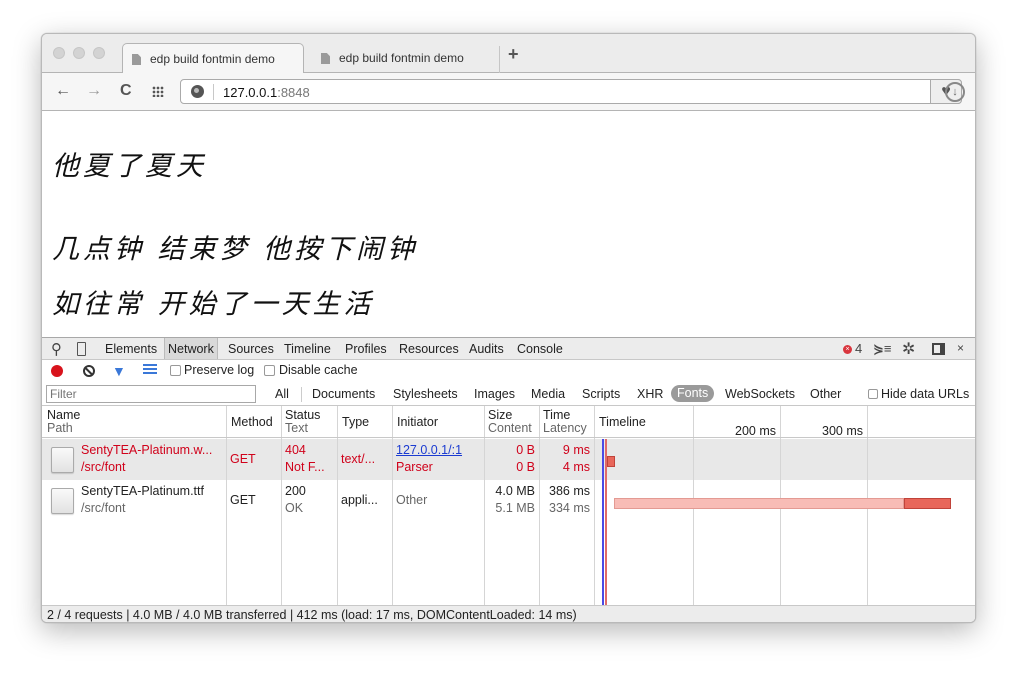 Image resolution: width=1017 pixels, height=673 pixels. Describe the element at coordinates (131, 348) in the screenshot. I see `panel-tab-elements: Elements` at that location.